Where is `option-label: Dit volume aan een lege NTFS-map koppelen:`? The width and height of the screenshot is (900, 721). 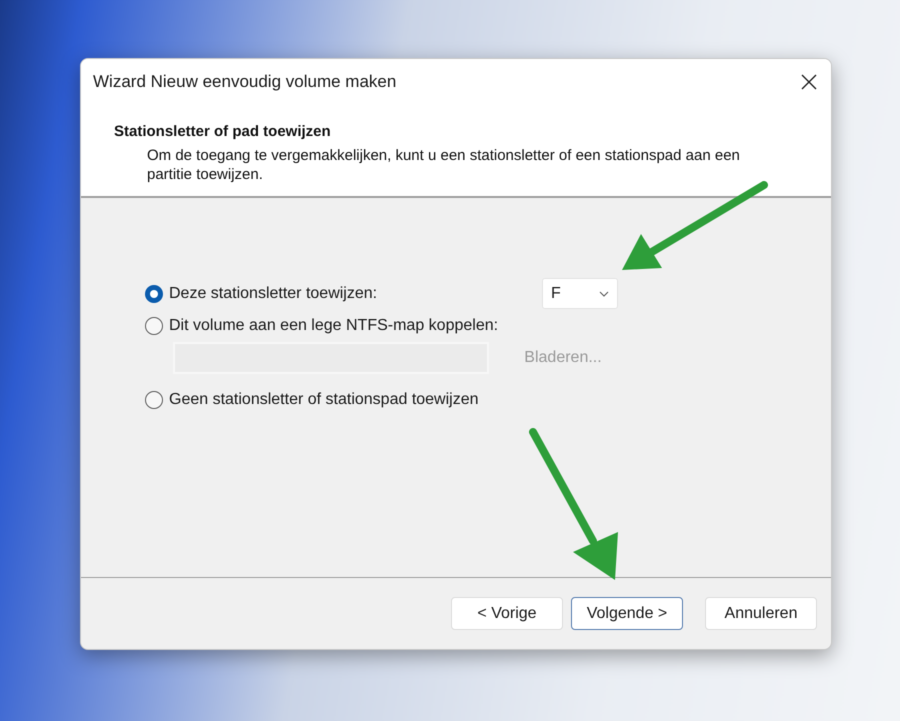 option-label: Dit volume aan een lege NTFS-map koppelen: is located at coordinates (333, 326).